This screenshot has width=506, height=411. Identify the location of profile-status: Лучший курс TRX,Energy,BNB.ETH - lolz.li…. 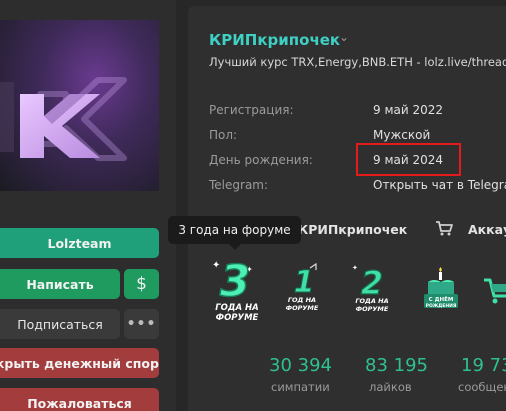
(357, 62).